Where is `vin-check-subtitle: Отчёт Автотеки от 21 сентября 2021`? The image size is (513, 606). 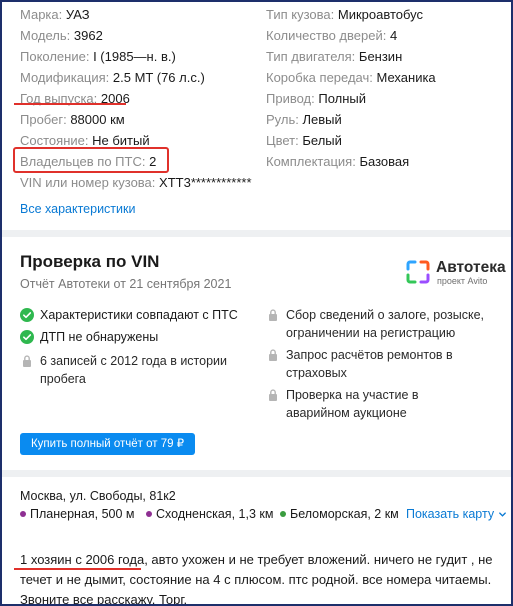 vin-check-subtitle: Отчёт Автотеки от 21 сентября 2021 is located at coordinates (126, 284).